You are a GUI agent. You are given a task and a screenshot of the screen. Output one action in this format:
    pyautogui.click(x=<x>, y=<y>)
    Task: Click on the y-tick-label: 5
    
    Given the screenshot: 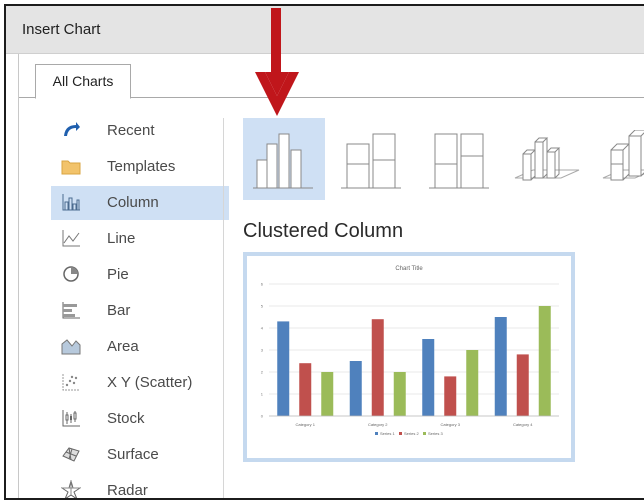 What is the action you would take?
    pyautogui.click(x=262, y=306)
    